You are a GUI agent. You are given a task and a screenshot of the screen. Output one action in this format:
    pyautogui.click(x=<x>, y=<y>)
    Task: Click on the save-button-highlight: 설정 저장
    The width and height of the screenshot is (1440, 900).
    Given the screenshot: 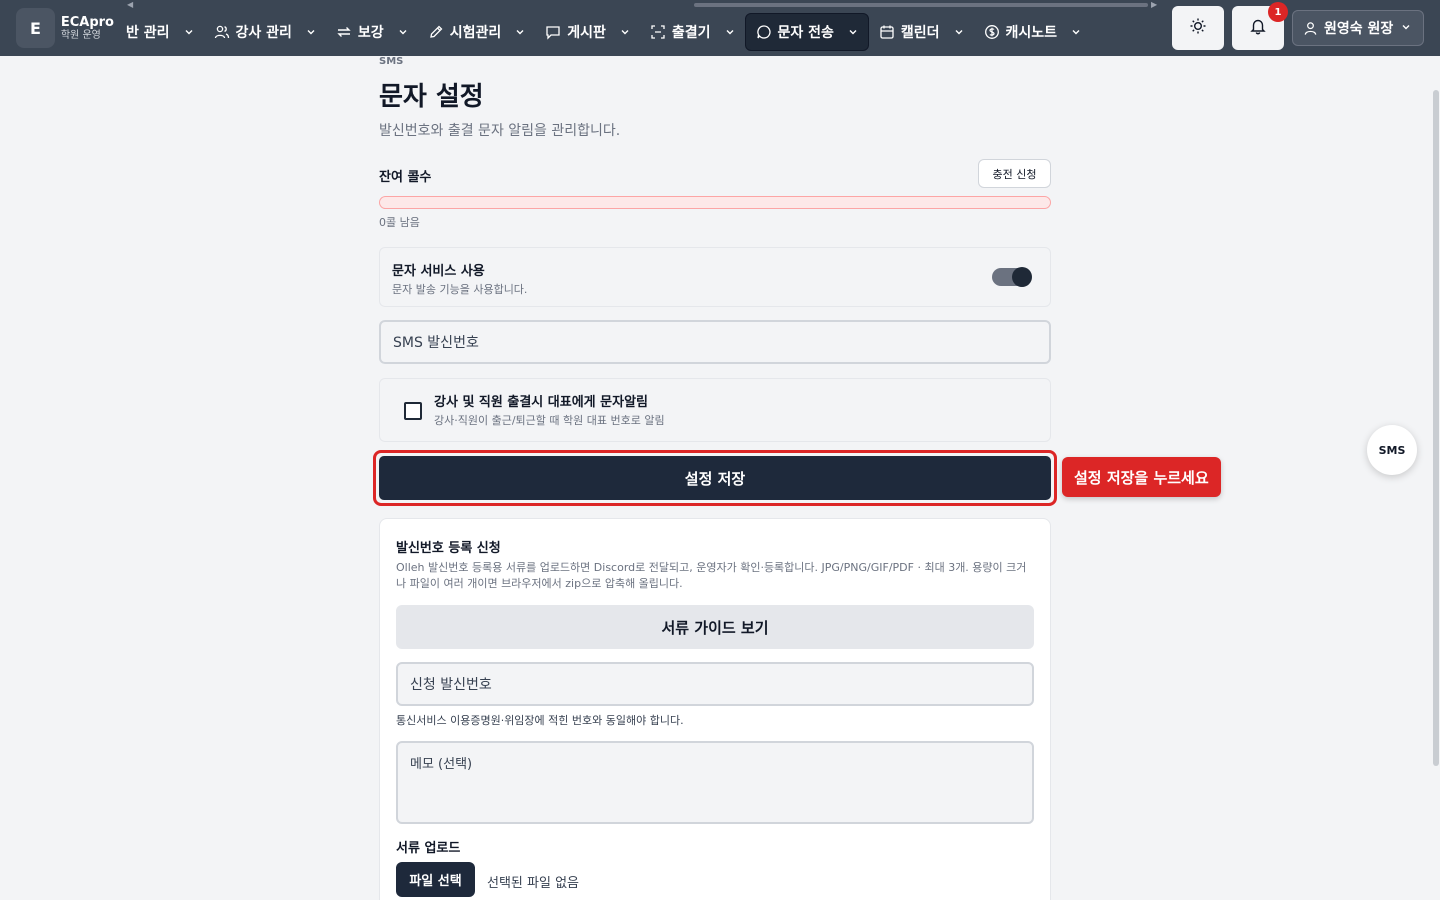 What is the action you would take?
    pyautogui.click(x=715, y=478)
    